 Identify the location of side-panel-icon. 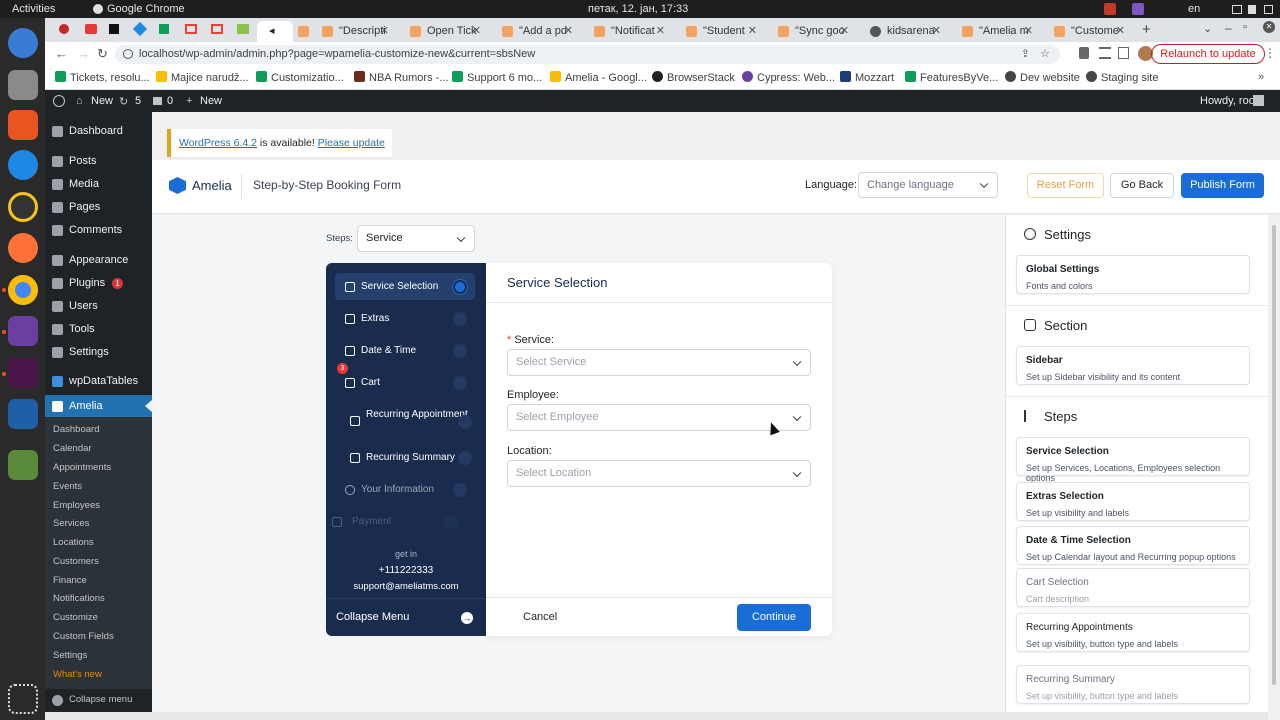
(1123, 53).